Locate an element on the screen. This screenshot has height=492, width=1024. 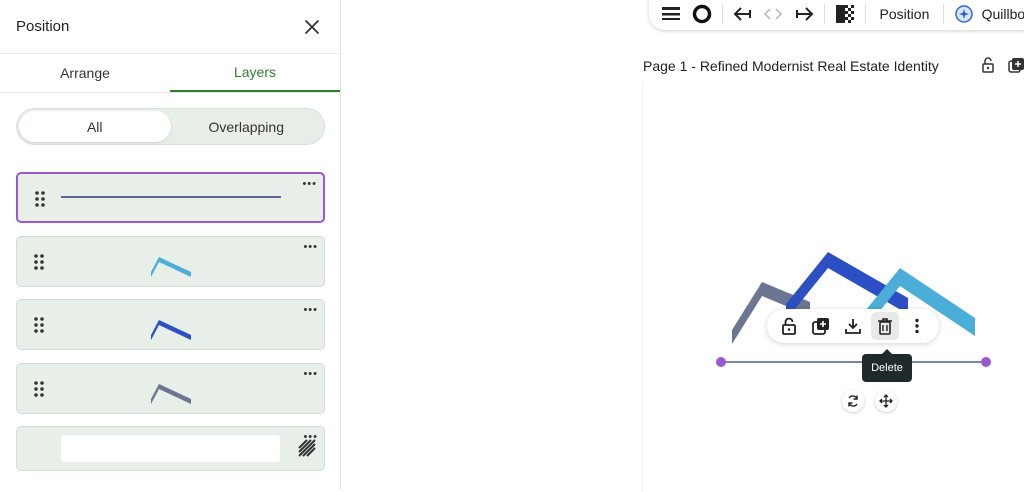
close-icon is located at coordinates (312, 26).